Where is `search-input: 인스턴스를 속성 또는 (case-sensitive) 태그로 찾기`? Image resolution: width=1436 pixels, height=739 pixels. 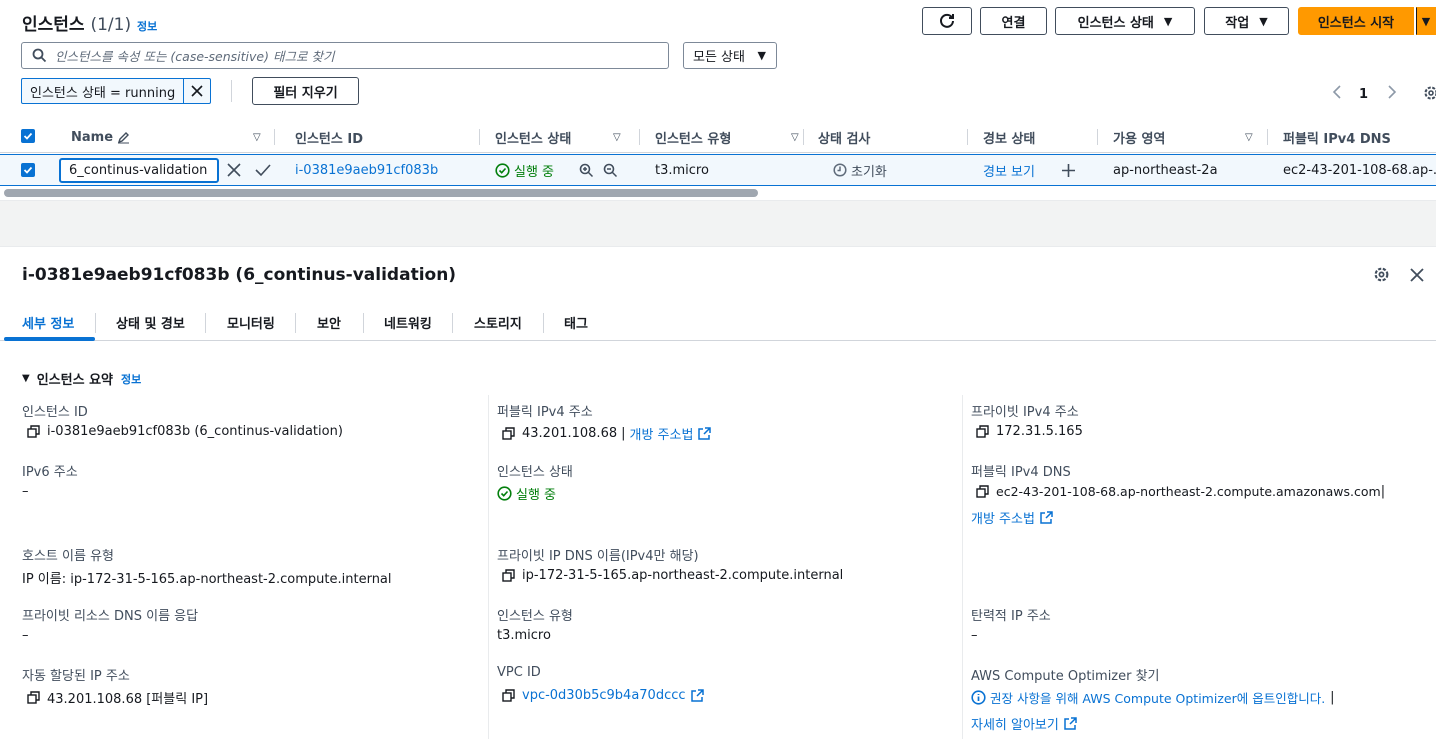 search-input: 인스턴스를 속성 또는 (case-sensitive) 태그로 찾기 is located at coordinates (345, 55).